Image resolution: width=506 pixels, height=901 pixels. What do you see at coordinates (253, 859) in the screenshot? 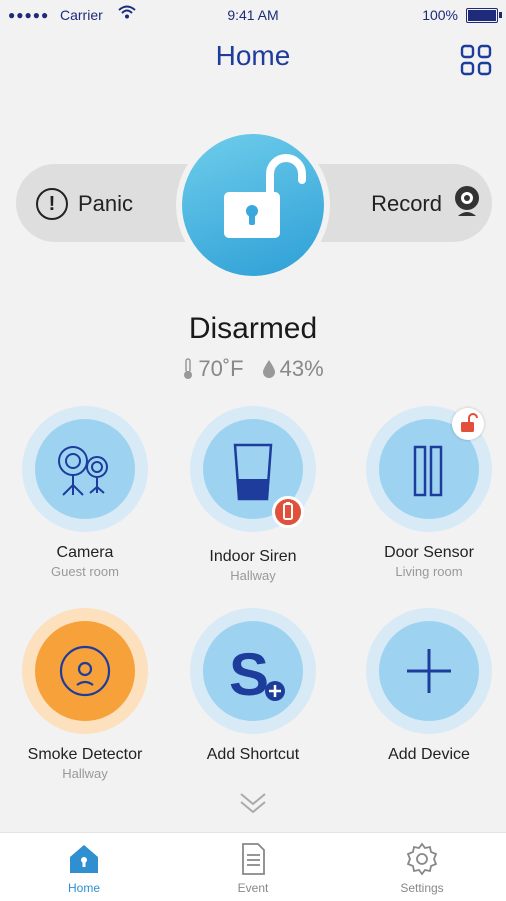
I see `document-icon` at bounding box center [253, 859].